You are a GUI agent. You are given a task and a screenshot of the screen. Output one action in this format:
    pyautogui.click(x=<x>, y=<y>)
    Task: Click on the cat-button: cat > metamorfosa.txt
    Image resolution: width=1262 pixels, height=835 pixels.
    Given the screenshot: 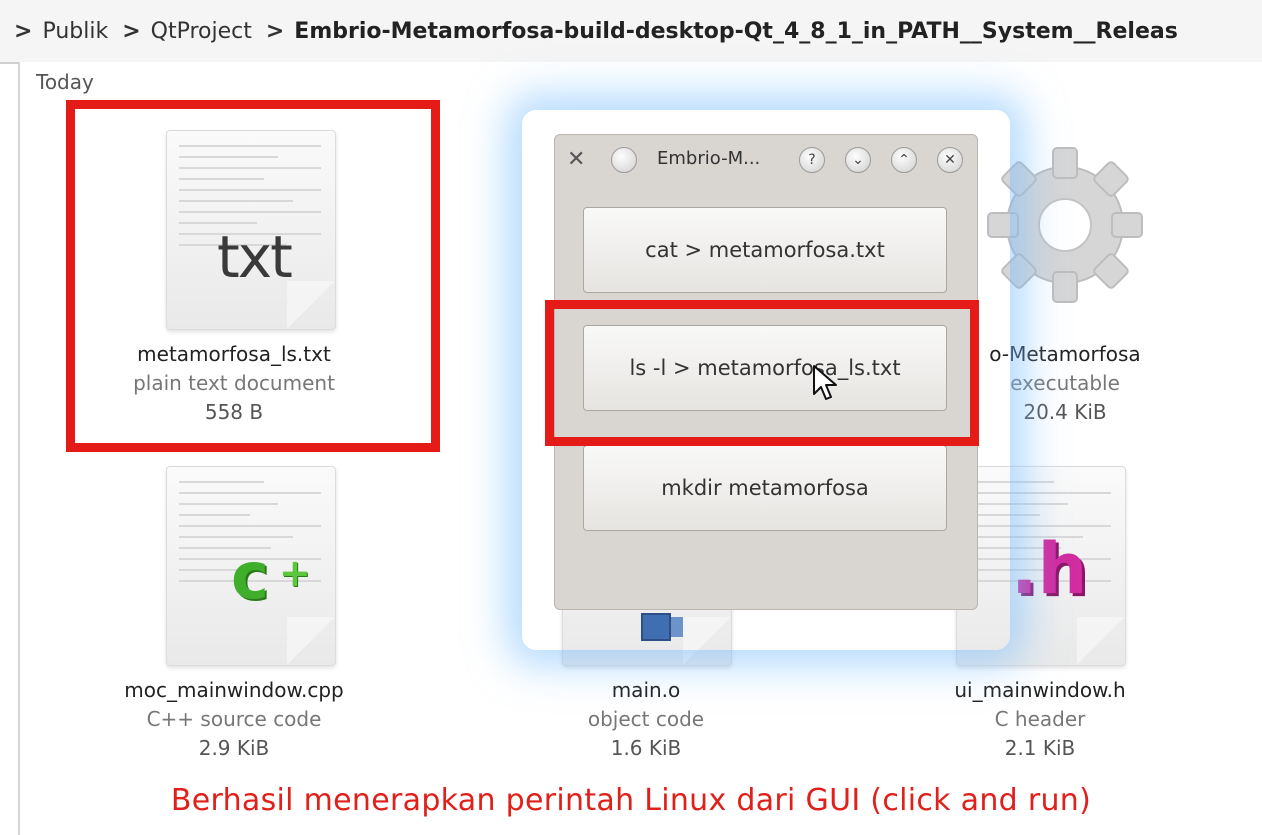 What is the action you would take?
    pyautogui.click(x=765, y=250)
    